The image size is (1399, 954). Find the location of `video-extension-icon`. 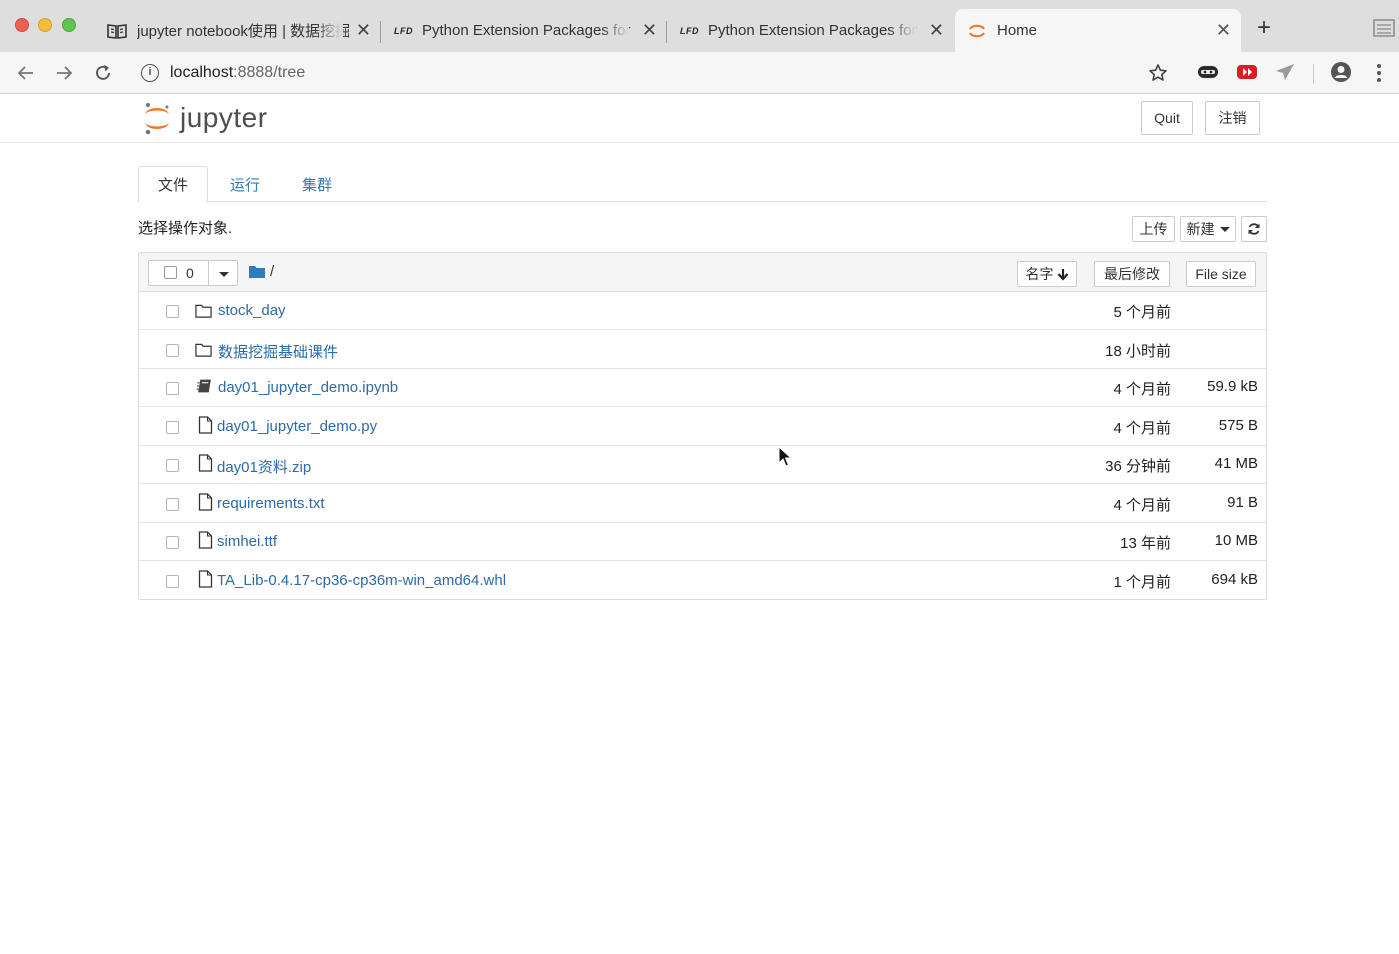

video-extension-icon is located at coordinates (1247, 72).